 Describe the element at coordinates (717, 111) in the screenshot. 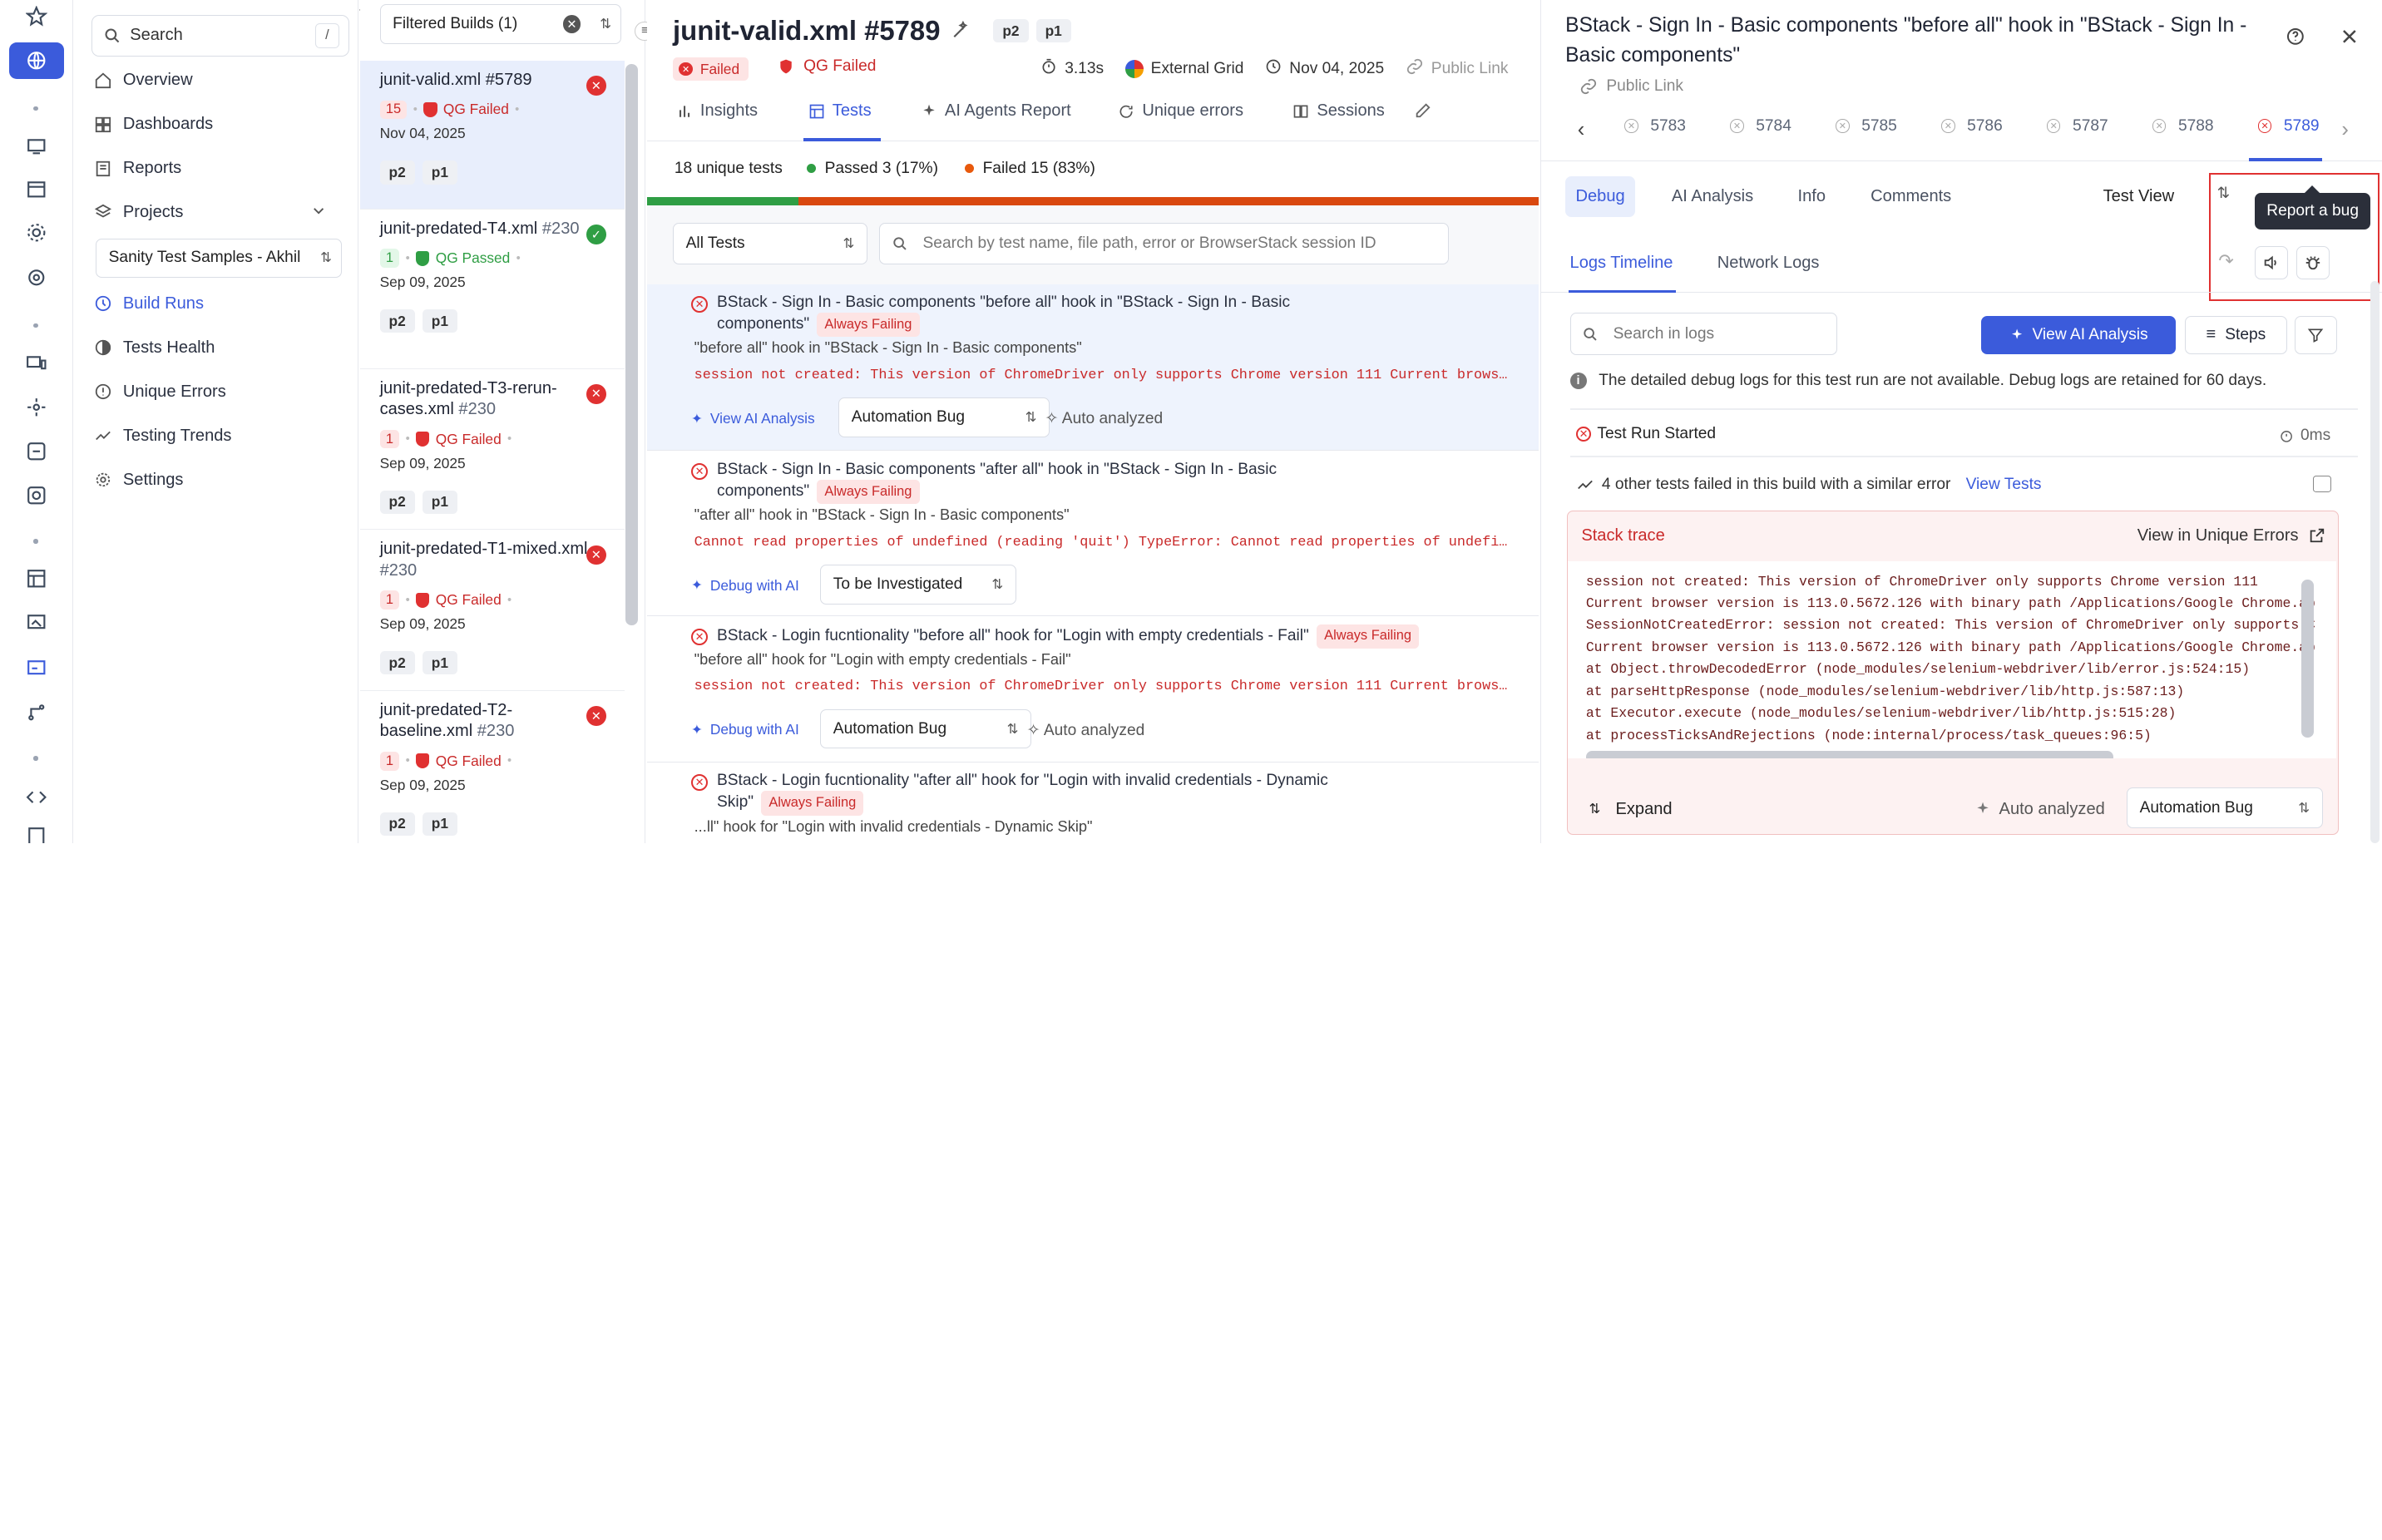

I see `tab-insights: Insights` at that location.